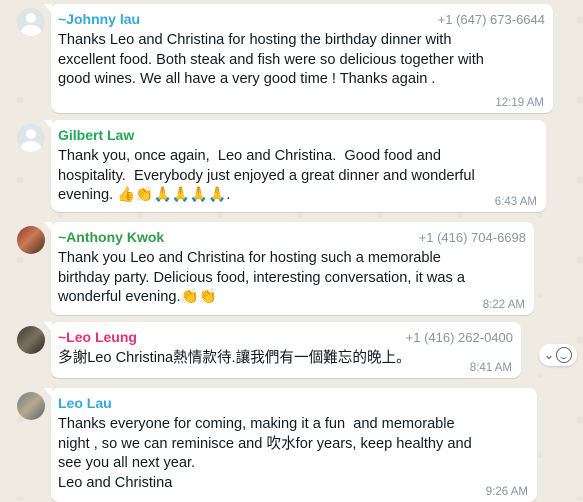 This screenshot has width=583, height=502. What do you see at coordinates (564, 355) in the screenshot?
I see `emoji-react-icon` at bounding box center [564, 355].